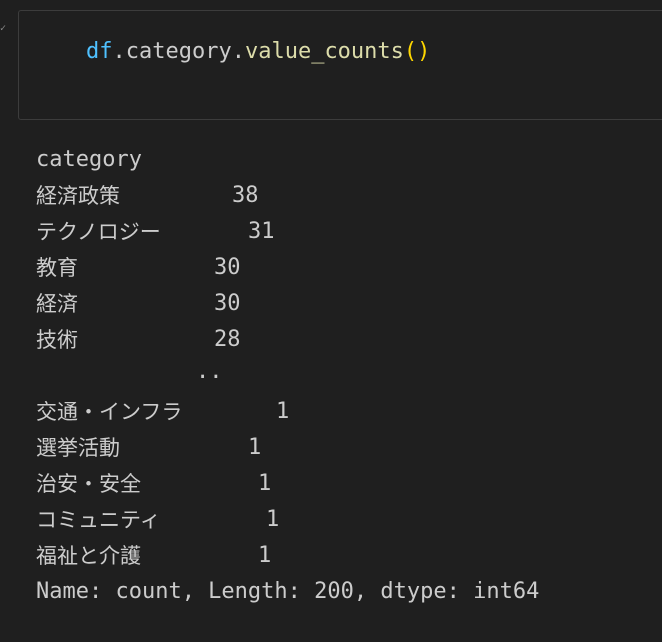 The height and width of the screenshot is (642, 662). Describe the element at coordinates (153, 484) in the screenshot. I see `output-row: 治安・安全 1` at that location.